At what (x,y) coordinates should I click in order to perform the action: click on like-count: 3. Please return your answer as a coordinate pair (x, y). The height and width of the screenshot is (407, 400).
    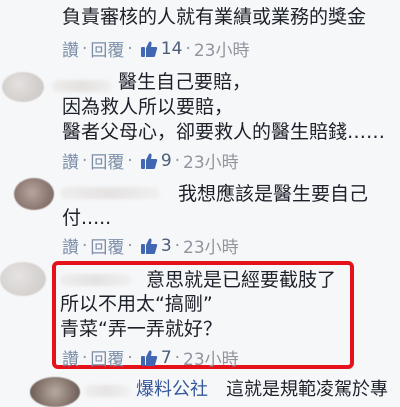
    Looking at the image, I should click on (166, 246).